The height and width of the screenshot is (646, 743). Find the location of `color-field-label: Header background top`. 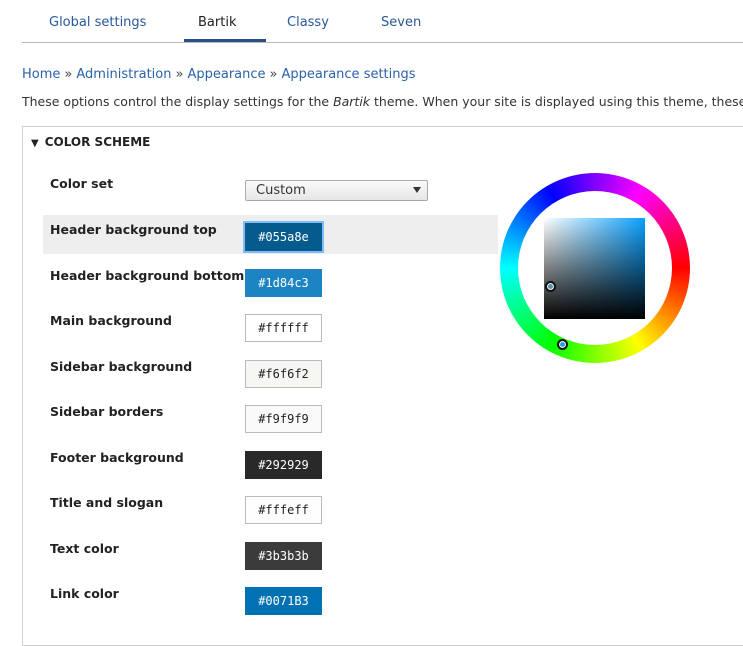

color-field-label: Header background top is located at coordinates (133, 229).